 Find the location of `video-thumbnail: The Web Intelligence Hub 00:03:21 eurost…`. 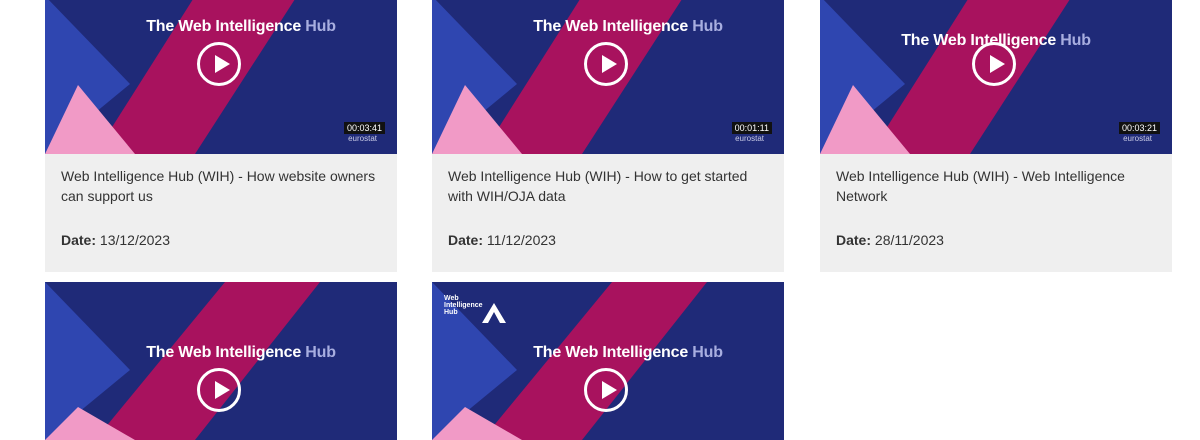

video-thumbnail: The Web Intelligence Hub 00:03:21 eurost… is located at coordinates (996, 77).